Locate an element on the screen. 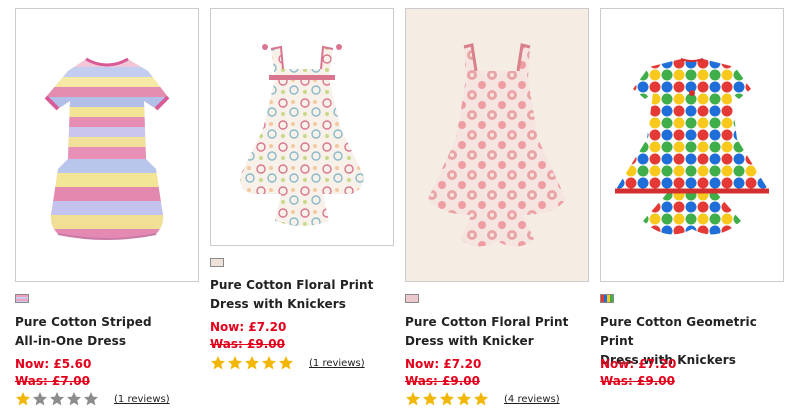 Image resolution: width=795 pixels, height=413 pixels. now-price: Now: £5.60 is located at coordinates (53, 364).